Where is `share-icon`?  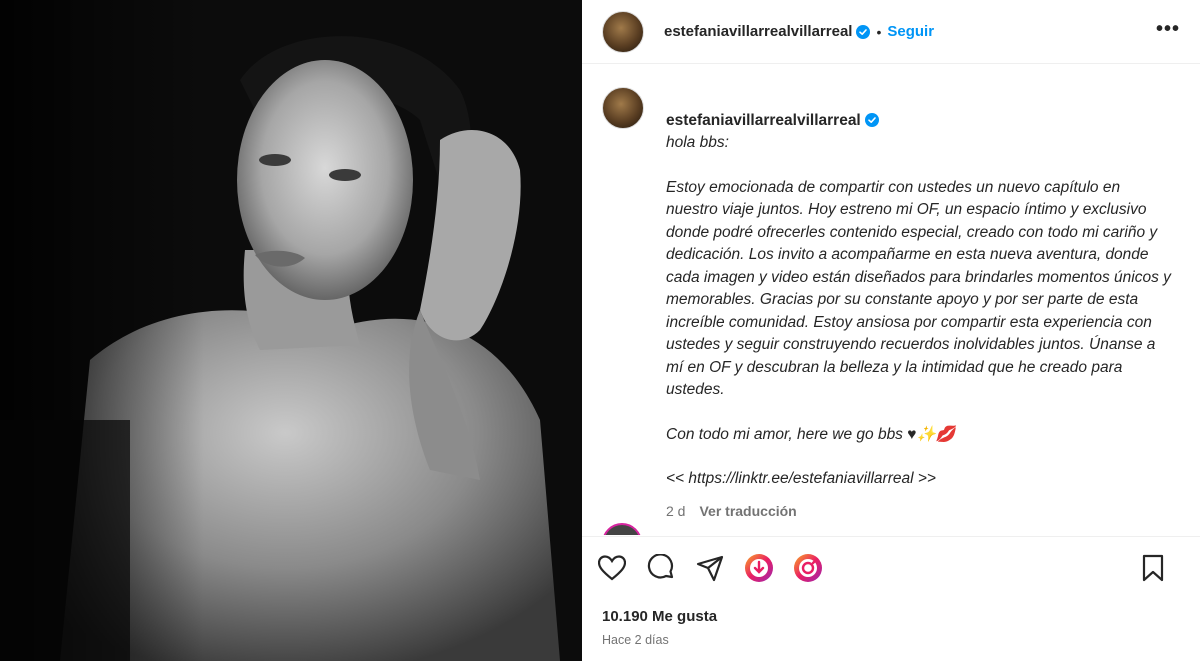
share-icon is located at coordinates (710, 568).